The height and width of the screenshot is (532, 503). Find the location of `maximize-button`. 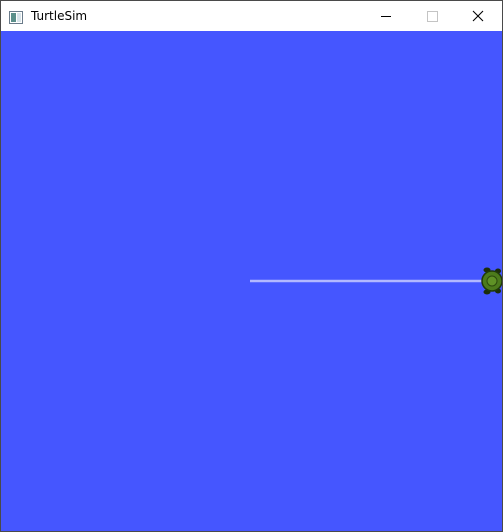

maximize-button is located at coordinates (432, 16).